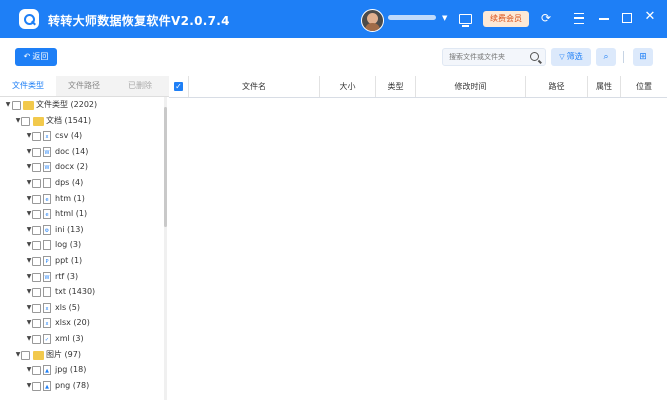 This screenshot has width=667, height=400. I want to click on maximize-icon, so click(627, 18).